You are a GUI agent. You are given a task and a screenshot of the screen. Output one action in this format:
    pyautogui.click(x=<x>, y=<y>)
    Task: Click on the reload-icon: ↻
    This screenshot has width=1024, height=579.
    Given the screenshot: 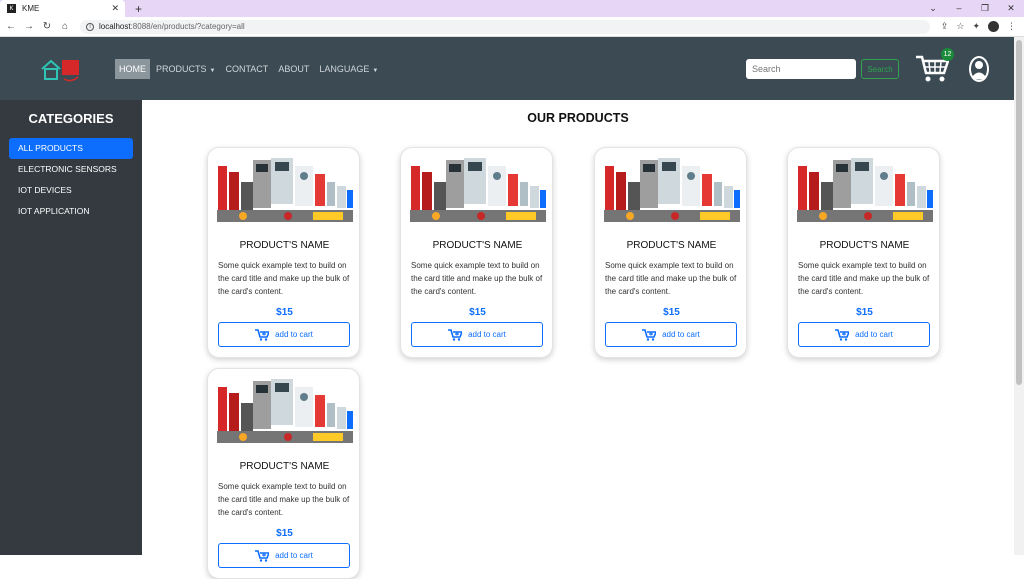 What is the action you would take?
    pyautogui.click(x=47, y=26)
    